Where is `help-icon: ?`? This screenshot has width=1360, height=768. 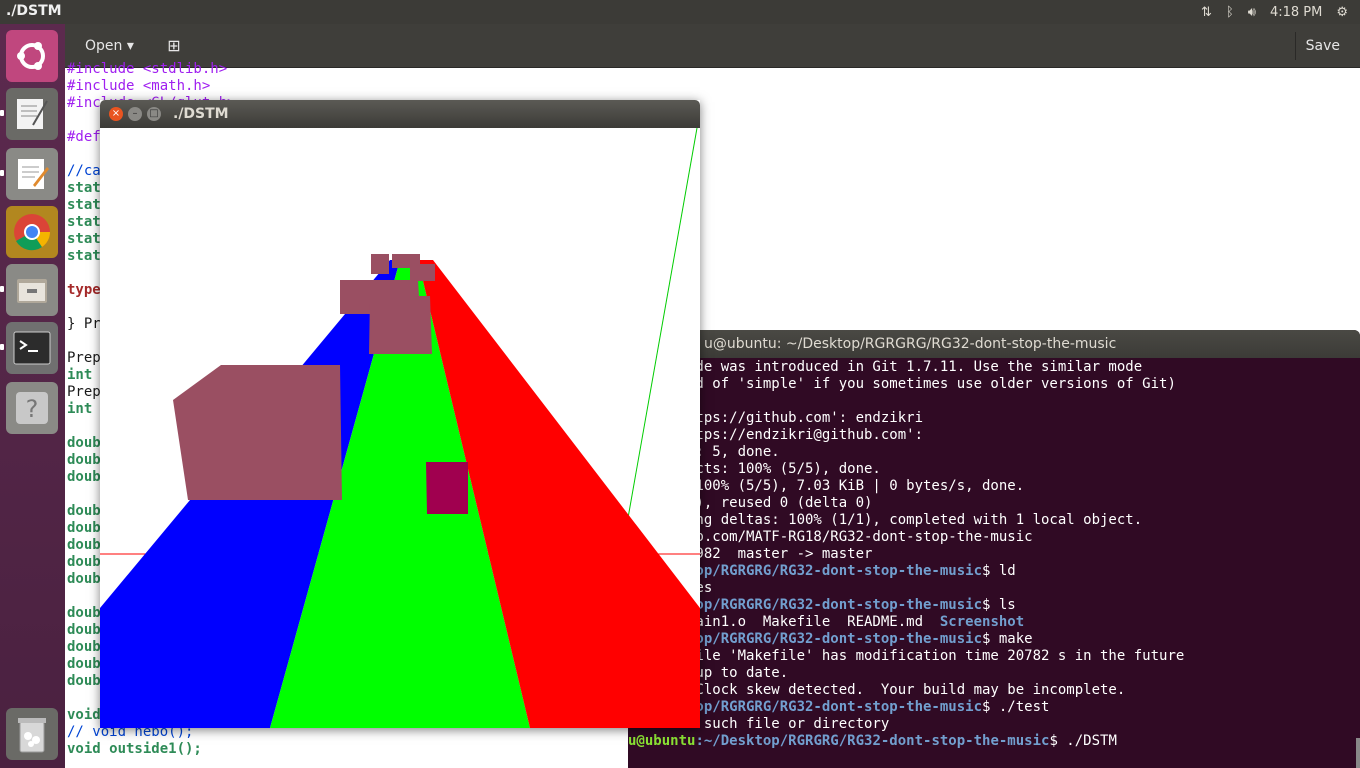
help-icon: ? is located at coordinates (32, 408).